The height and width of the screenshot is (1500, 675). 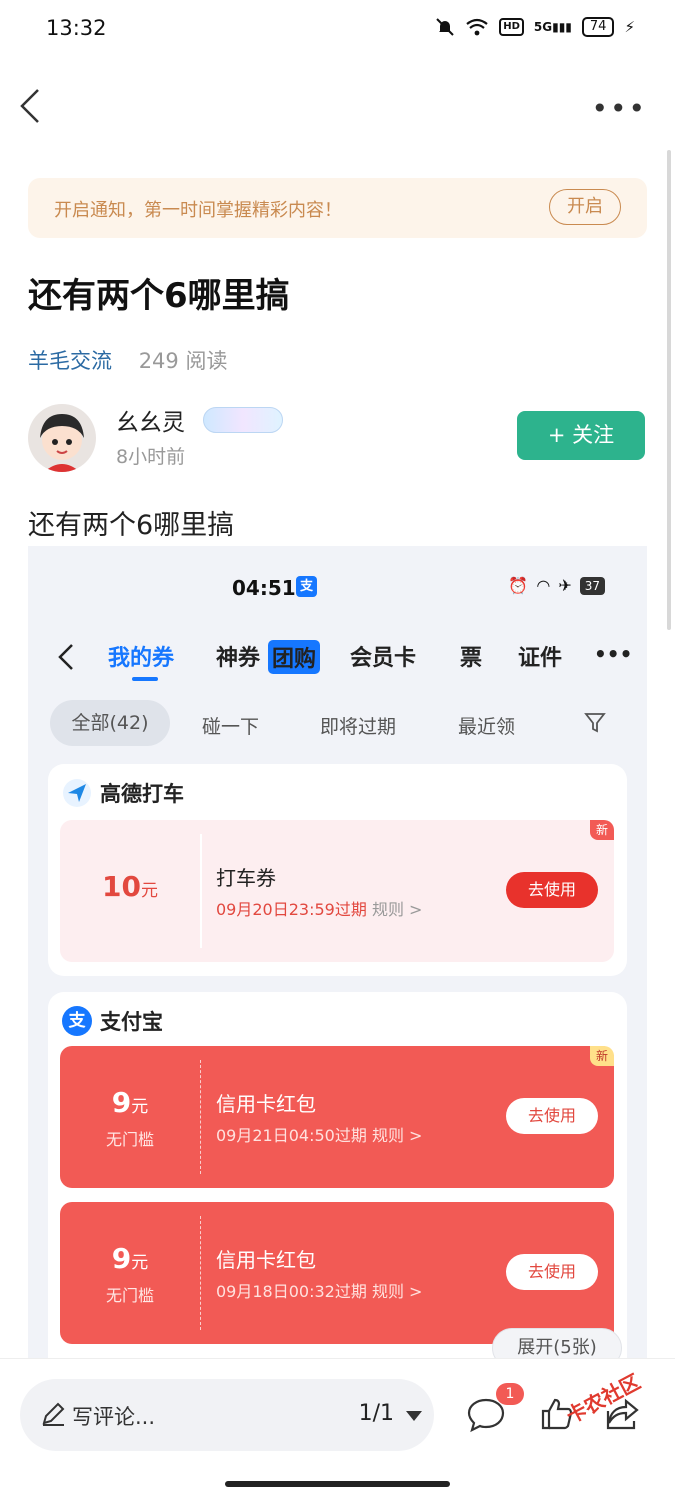 What do you see at coordinates (127, 360) in the screenshot?
I see `post-meta: 羊毛交流 249 阅读` at bounding box center [127, 360].